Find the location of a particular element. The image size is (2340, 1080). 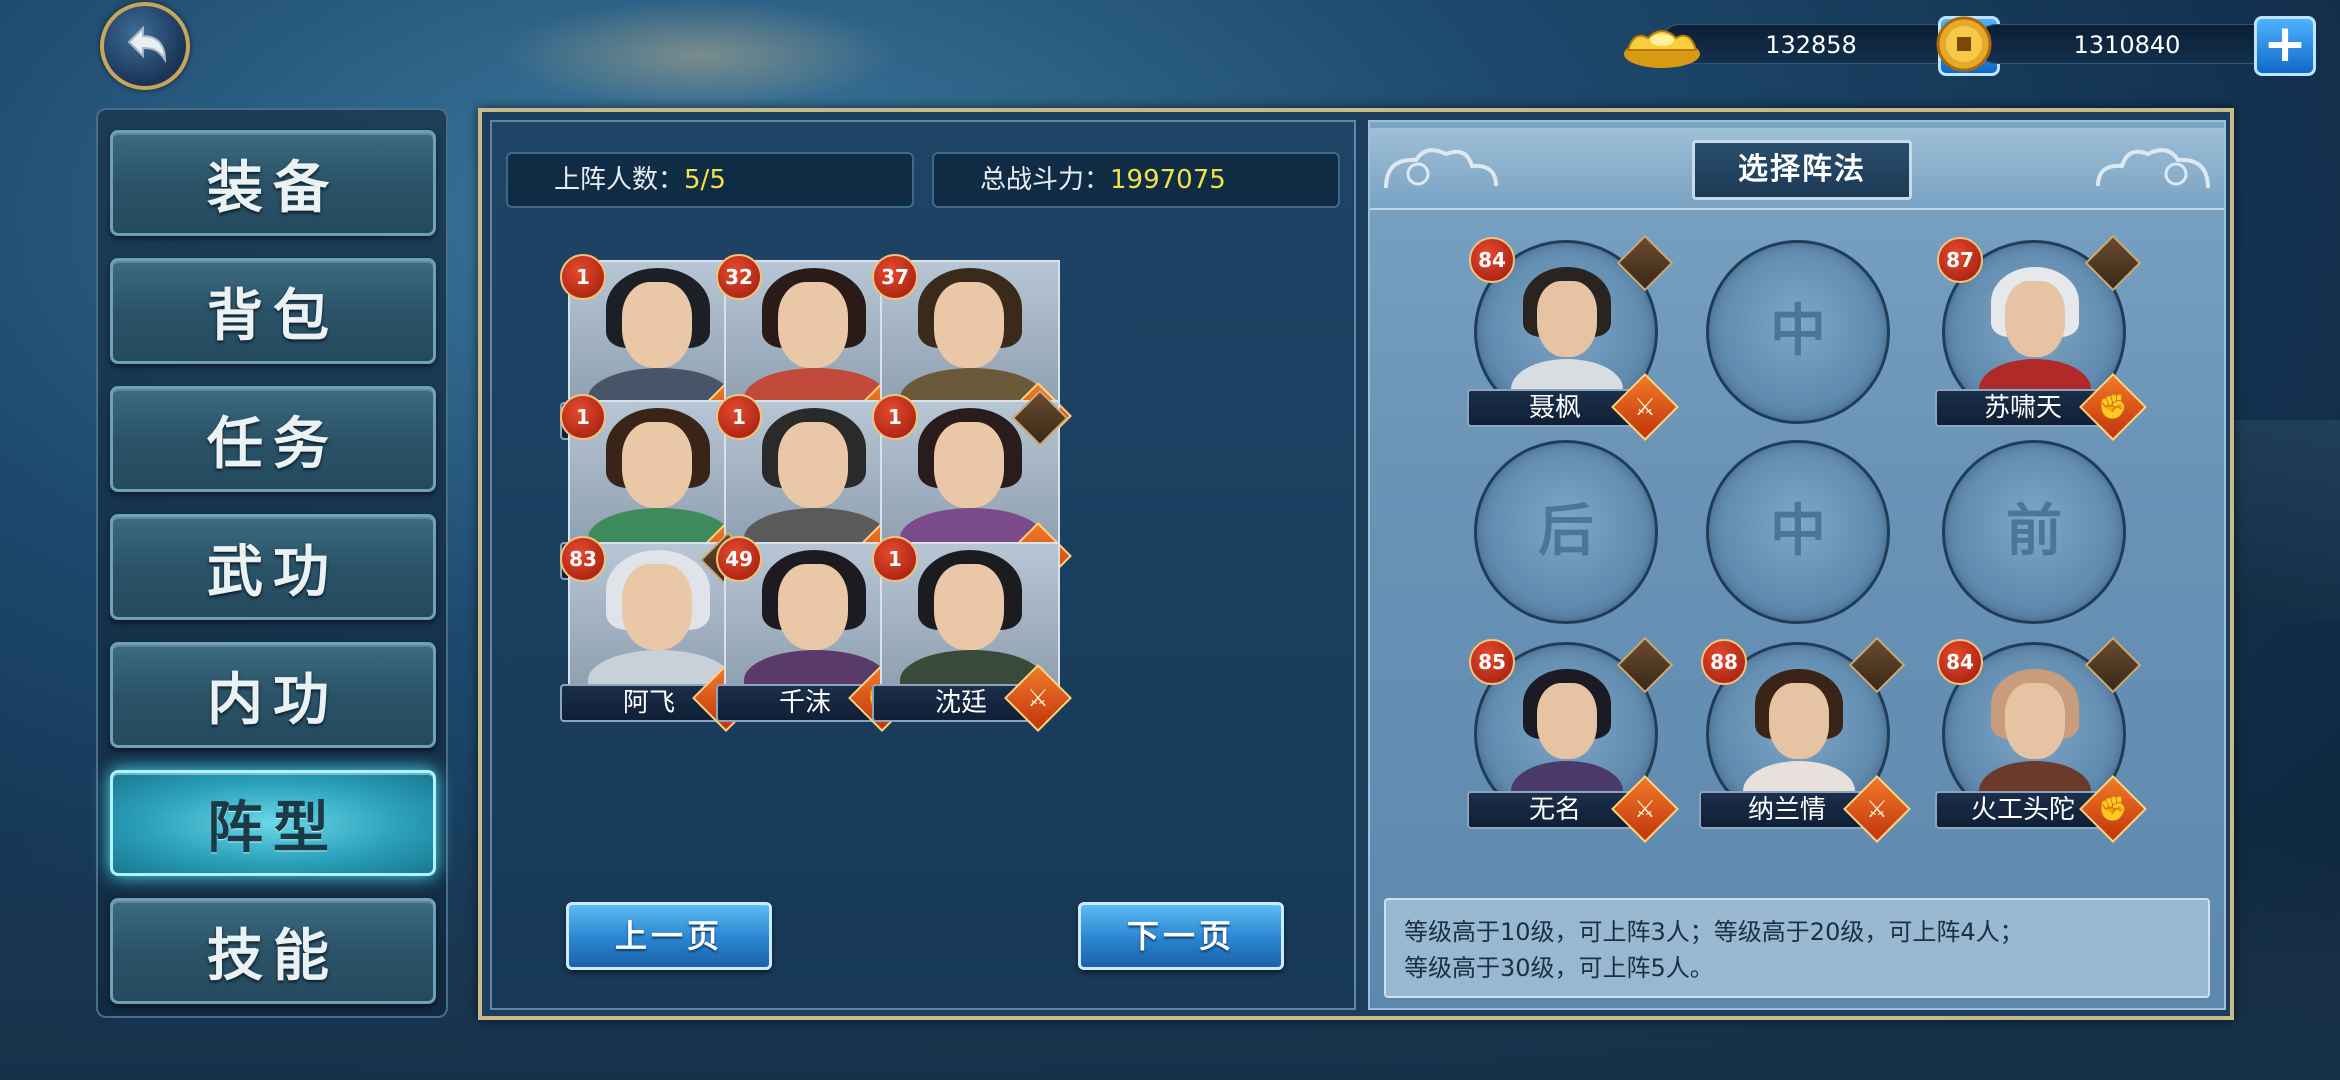

formation-slot-empty: 后 is located at coordinates (1566, 532).